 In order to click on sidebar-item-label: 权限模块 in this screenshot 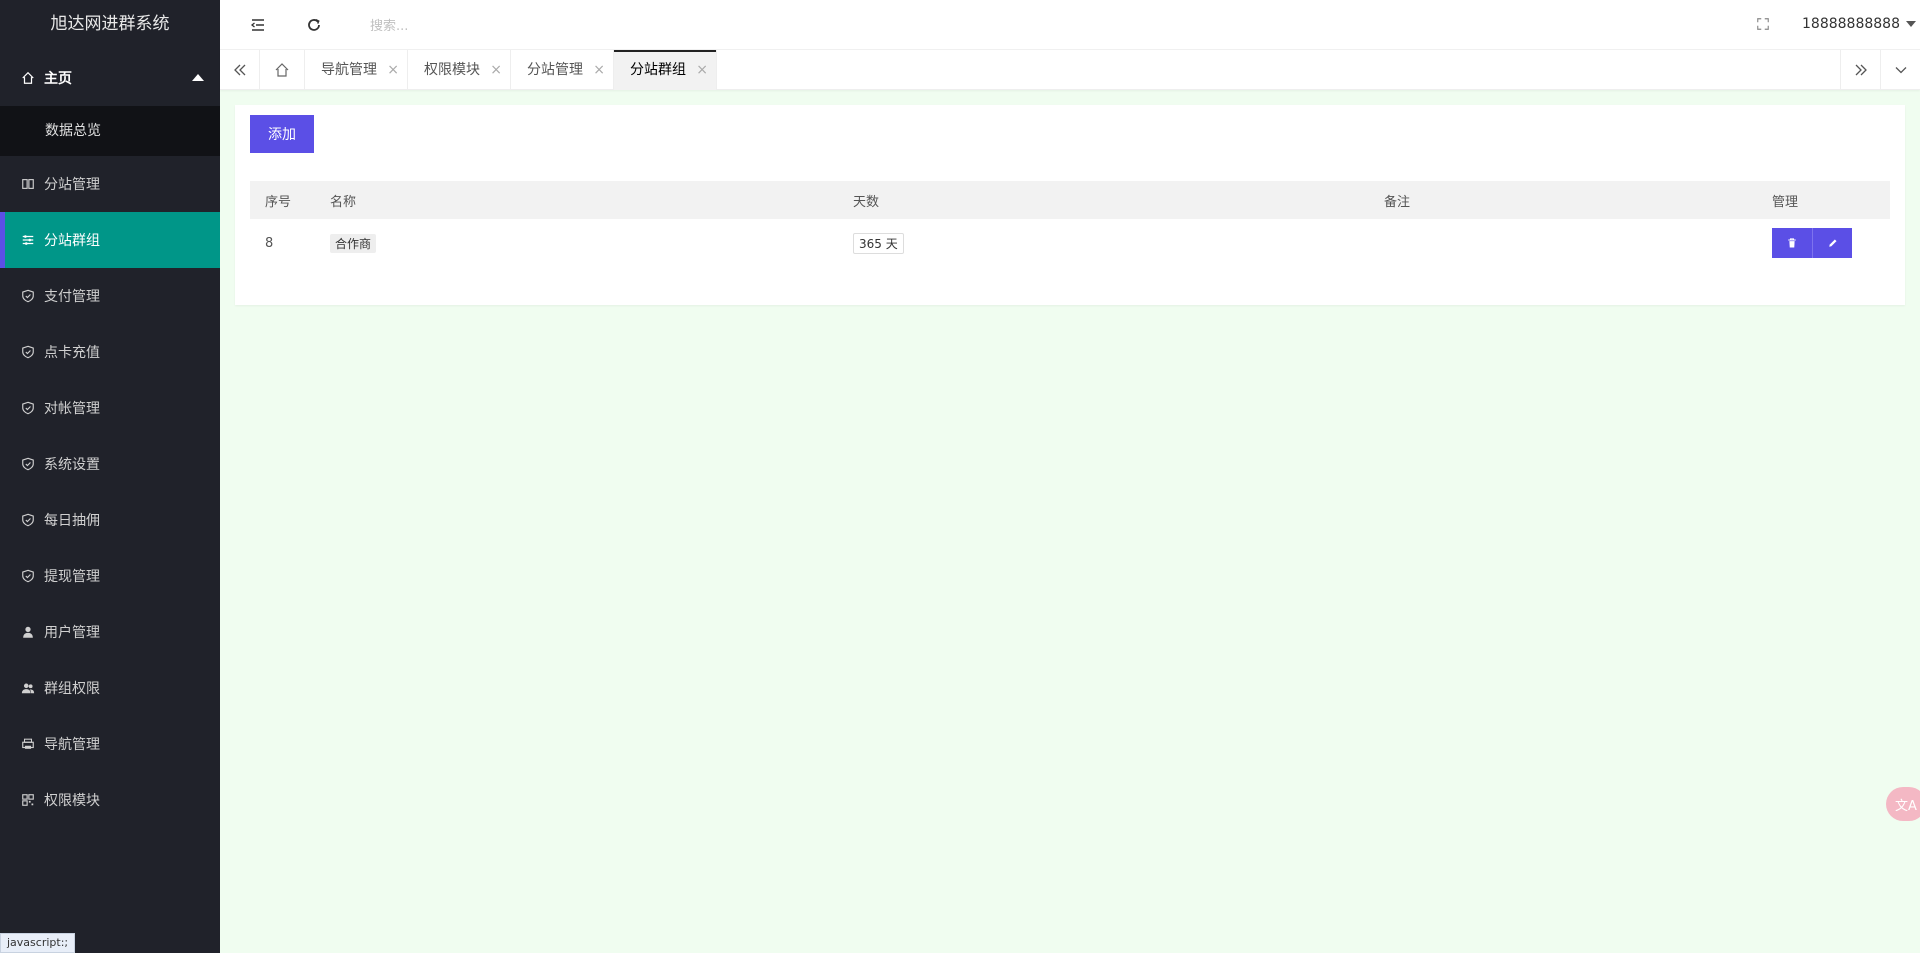, I will do `click(72, 801)`.